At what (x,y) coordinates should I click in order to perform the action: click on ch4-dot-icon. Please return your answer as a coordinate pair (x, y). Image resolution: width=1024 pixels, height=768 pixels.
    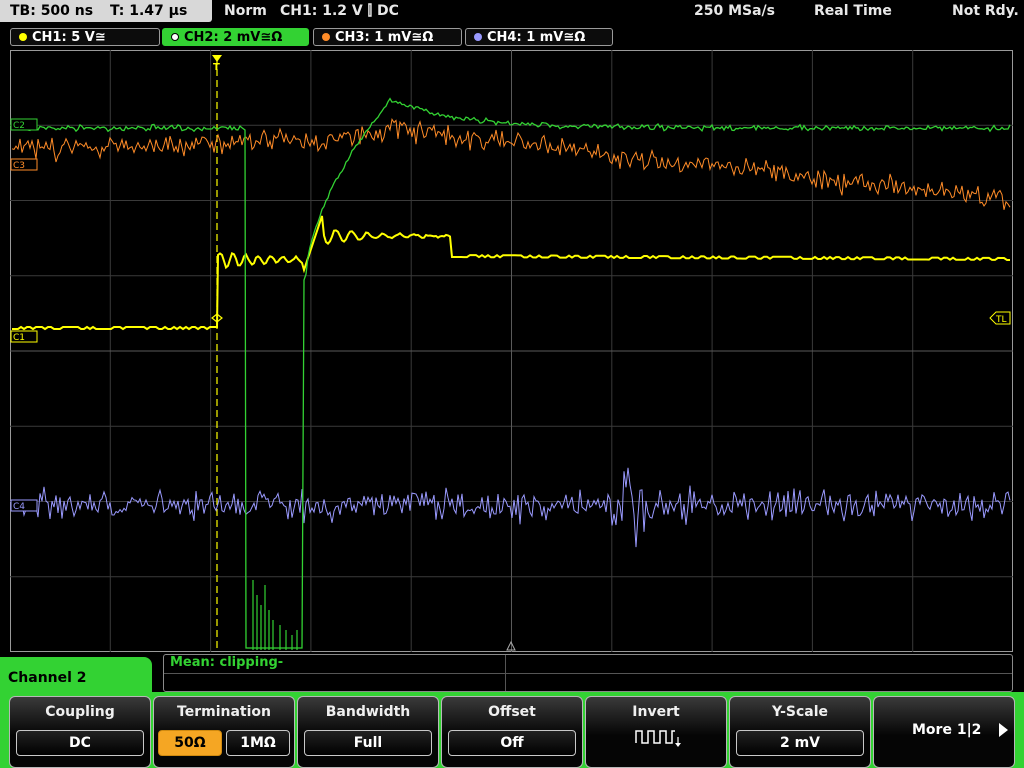
    Looking at the image, I should click on (478, 37).